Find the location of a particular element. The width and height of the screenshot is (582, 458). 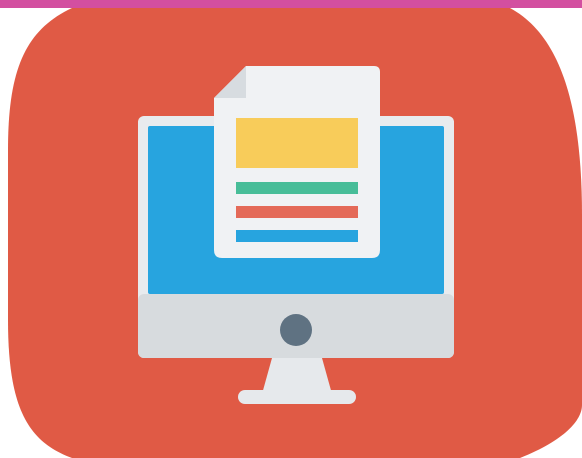

document-header-block is located at coordinates (297, 143).